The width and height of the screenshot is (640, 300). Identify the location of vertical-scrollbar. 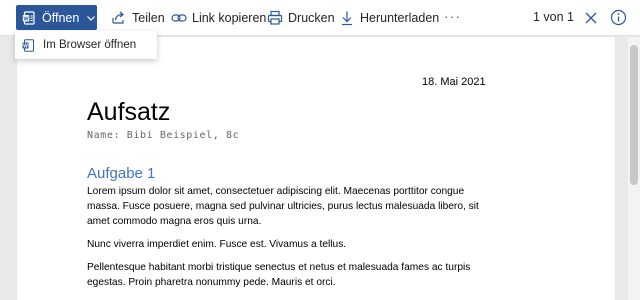
(634, 168).